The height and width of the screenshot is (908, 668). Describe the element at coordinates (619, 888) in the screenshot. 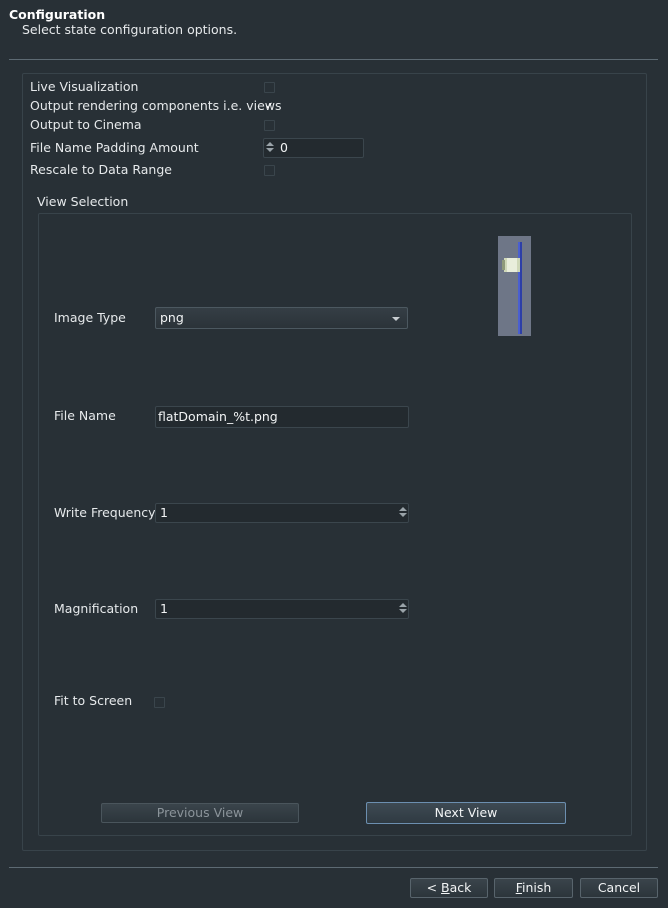

I see `cancel-button: Cancel` at that location.